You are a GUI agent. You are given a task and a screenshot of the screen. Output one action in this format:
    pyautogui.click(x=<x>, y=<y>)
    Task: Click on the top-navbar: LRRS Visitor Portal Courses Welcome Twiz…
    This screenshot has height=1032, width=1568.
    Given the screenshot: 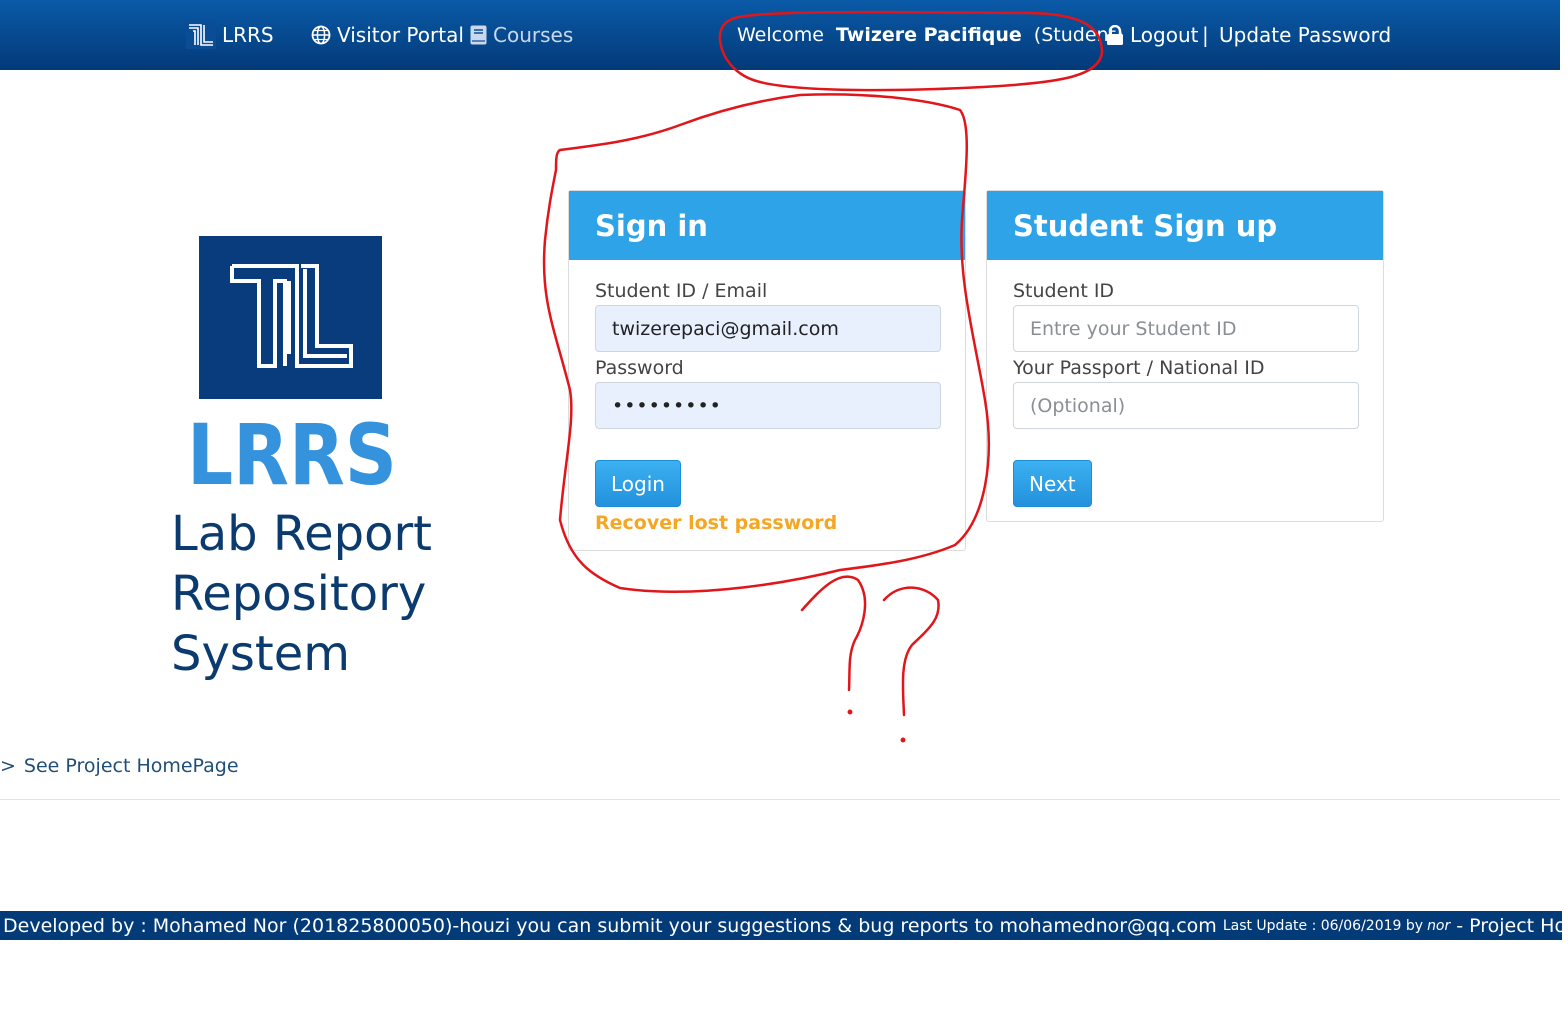 What is the action you would take?
    pyautogui.click(x=780, y=35)
    